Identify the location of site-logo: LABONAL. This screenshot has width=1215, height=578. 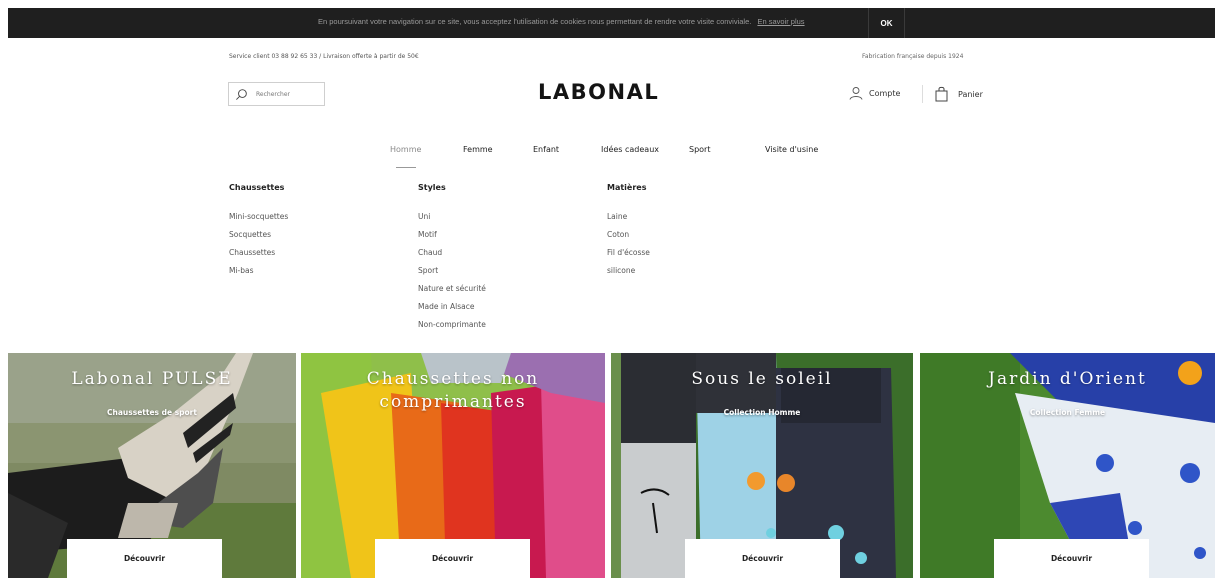
(598, 92).